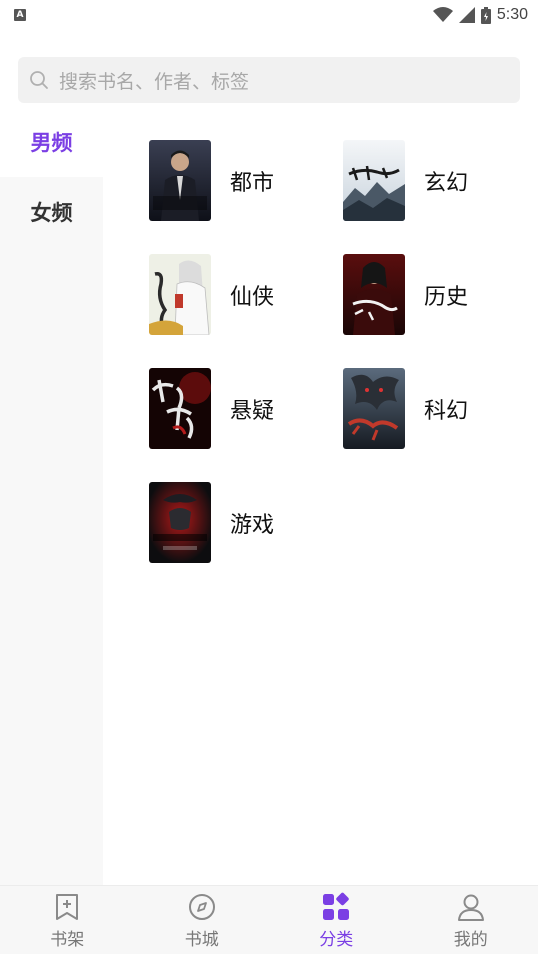 The image size is (538, 954). Describe the element at coordinates (405, 180) in the screenshot. I see `category-item-xuanhuan: 玄幻` at that location.